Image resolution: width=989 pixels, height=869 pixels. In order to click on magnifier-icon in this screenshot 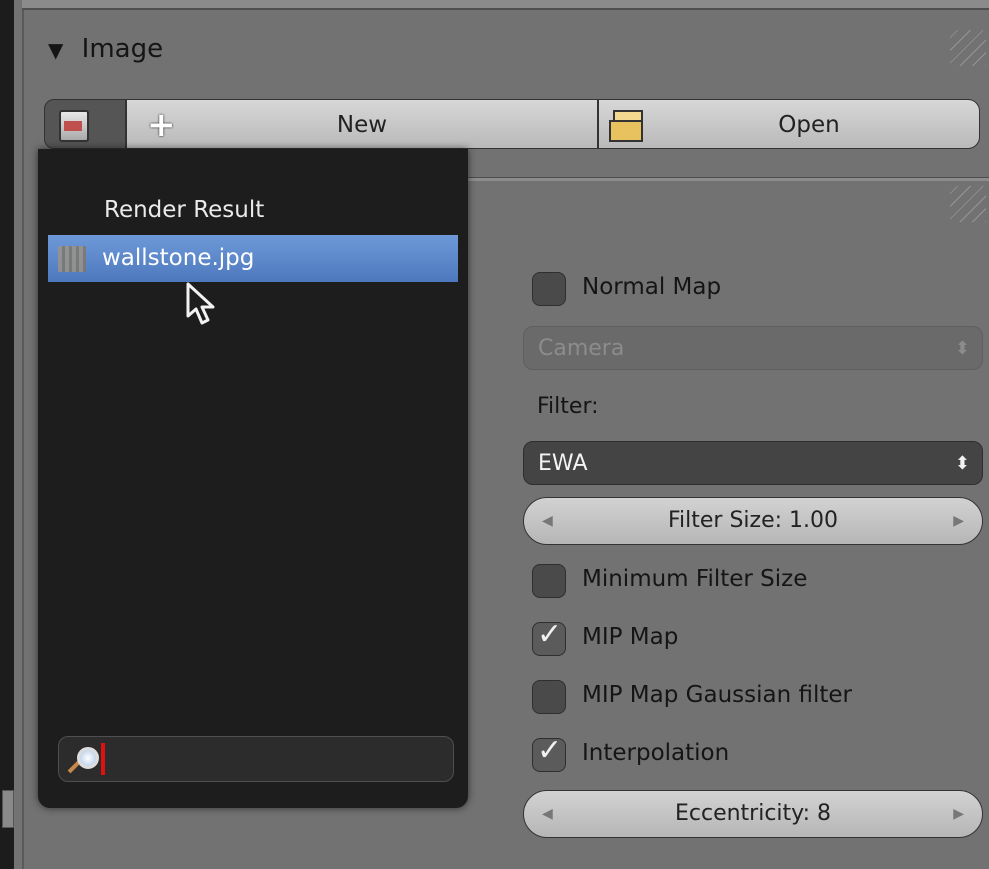, I will do `click(82, 760)`.